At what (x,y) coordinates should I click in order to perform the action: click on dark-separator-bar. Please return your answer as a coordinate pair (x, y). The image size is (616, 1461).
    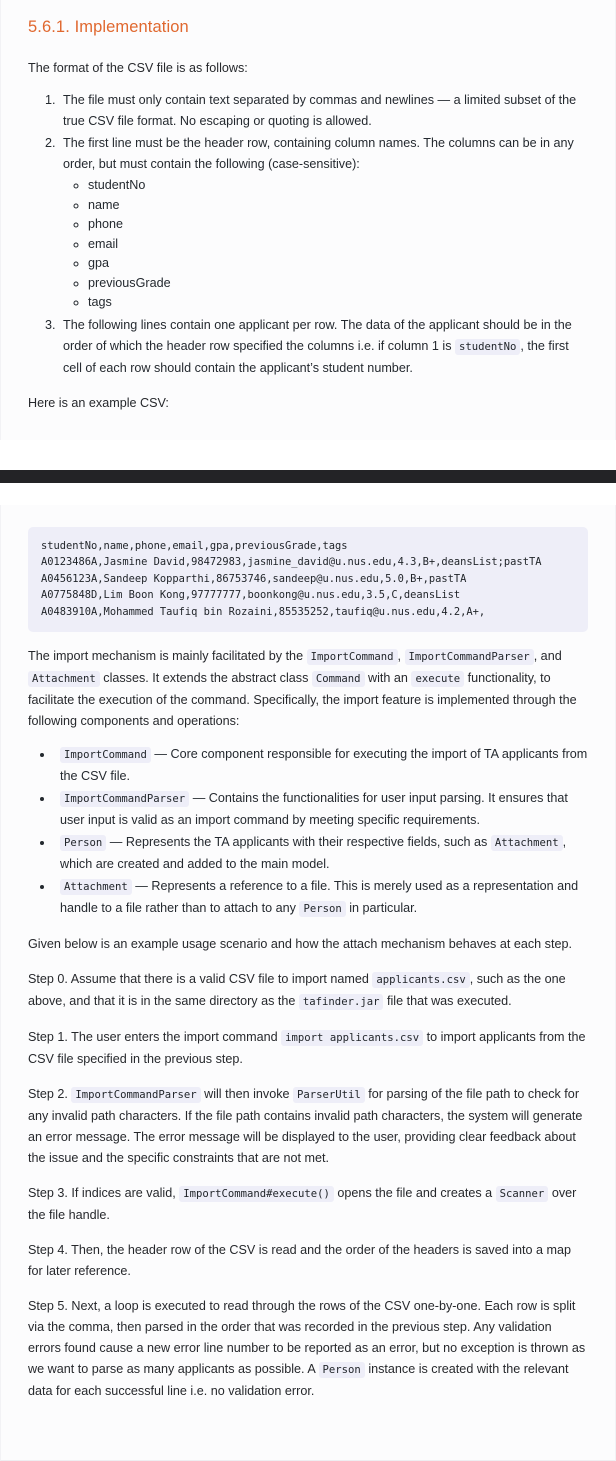
    Looking at the image, I should click on (308, 476).